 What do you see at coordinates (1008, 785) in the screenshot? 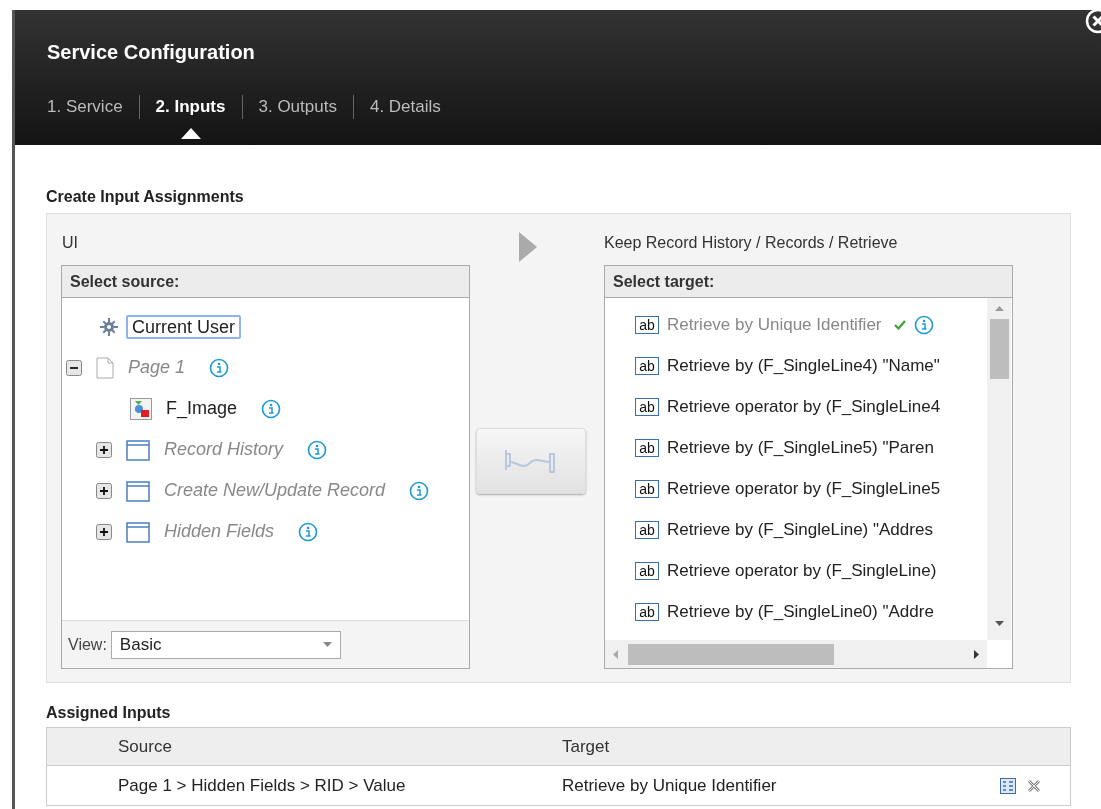
I see `edit-mapping-icon` at bounding box center [1008, 785].